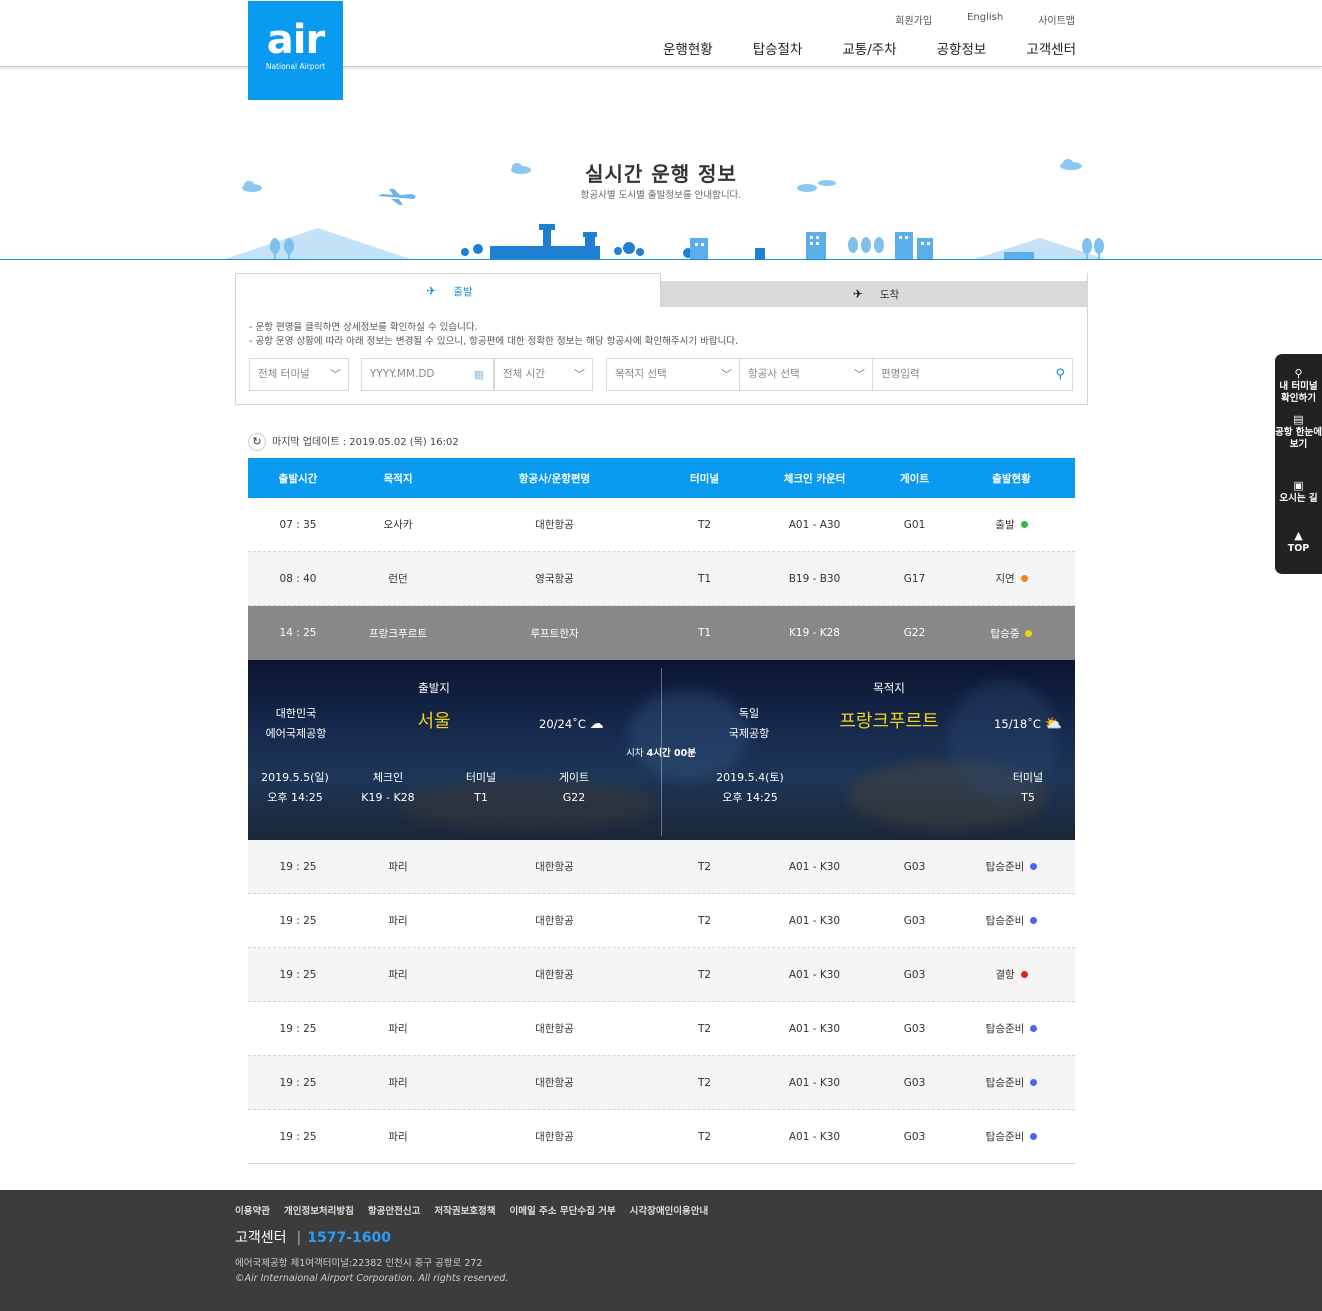  What do you see at coordinates (427, 374) in the screenshot?
I see `date-input: YYYY.MM.DD ▦` at bounding box center [427, 374].